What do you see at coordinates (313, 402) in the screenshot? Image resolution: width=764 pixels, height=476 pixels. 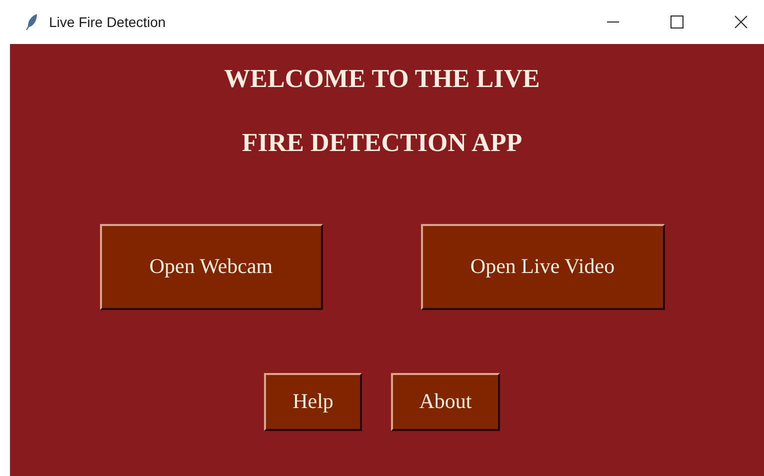 I see `small-button: Help` at bounding box center [313, 402].